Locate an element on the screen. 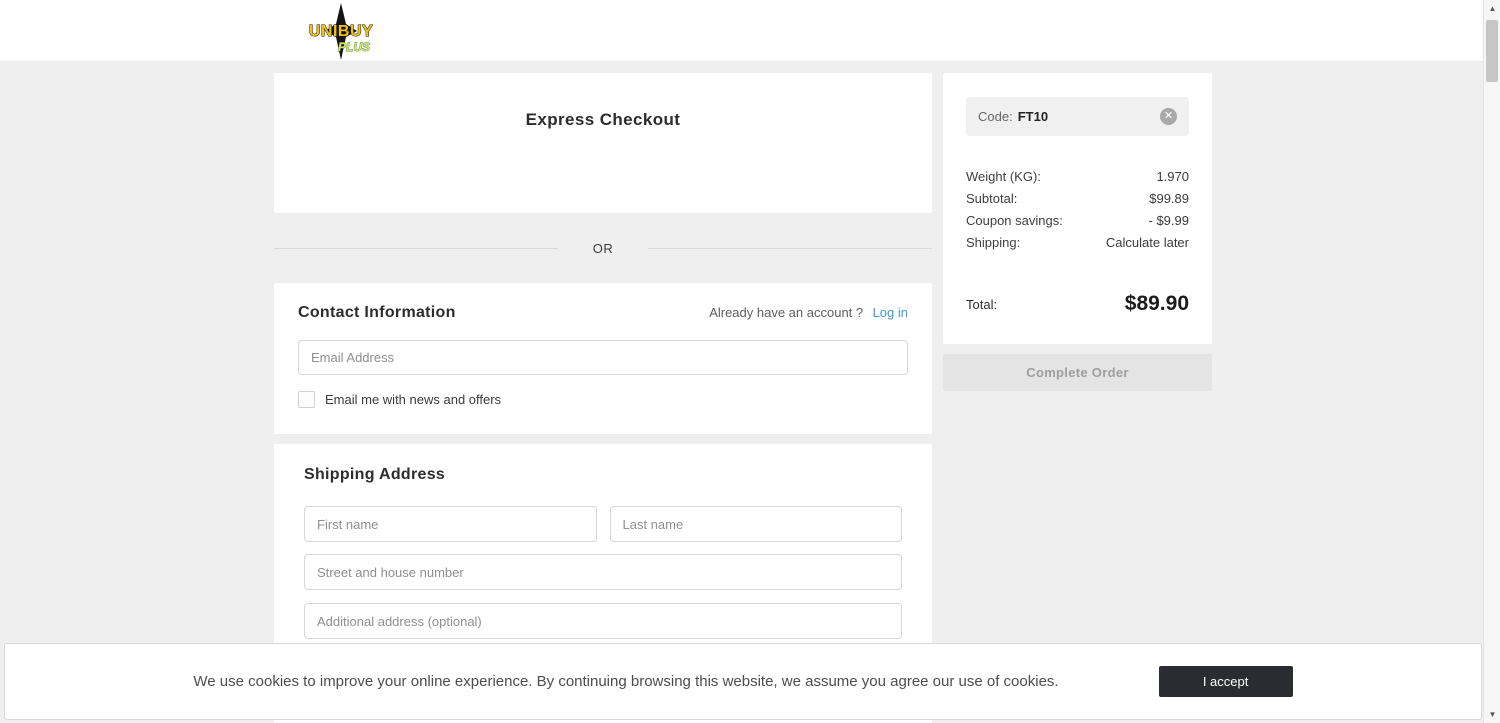 The width and height of the screenshot is (1500, 723). newsletter-row: Email me with news and offers is located at coordinates (603, 399).